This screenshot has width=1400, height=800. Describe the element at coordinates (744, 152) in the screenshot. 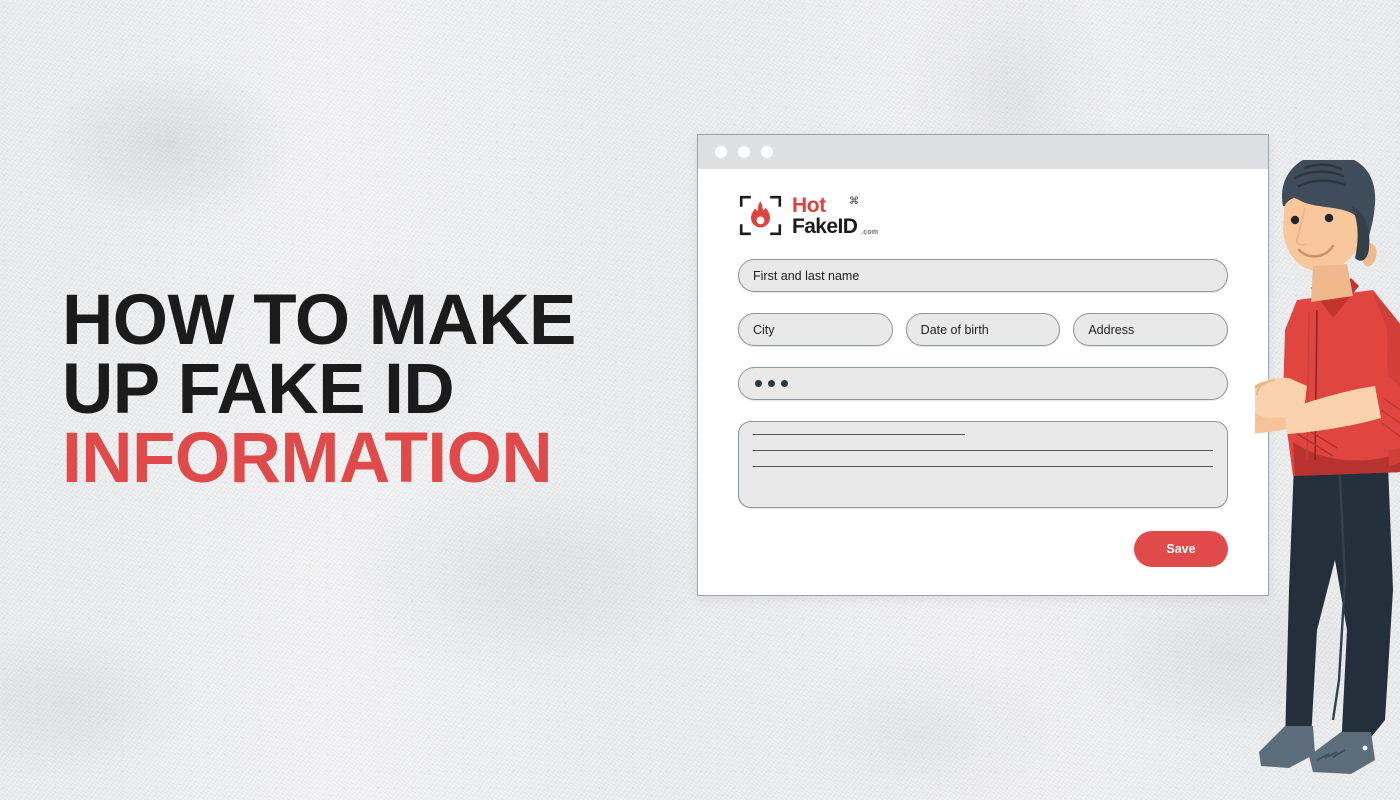

I see `window-minimize-dot` at that location.